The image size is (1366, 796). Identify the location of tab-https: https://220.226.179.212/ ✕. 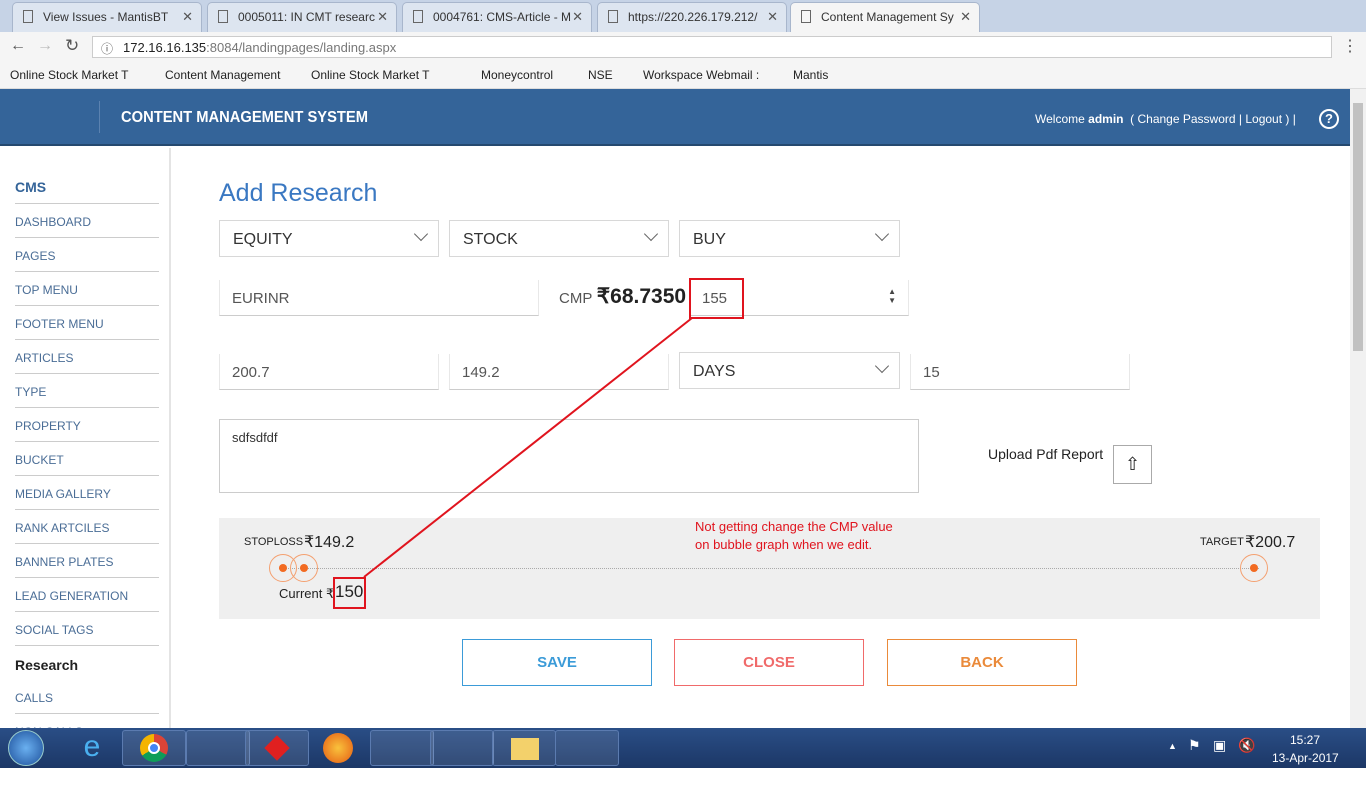
(692, 17).